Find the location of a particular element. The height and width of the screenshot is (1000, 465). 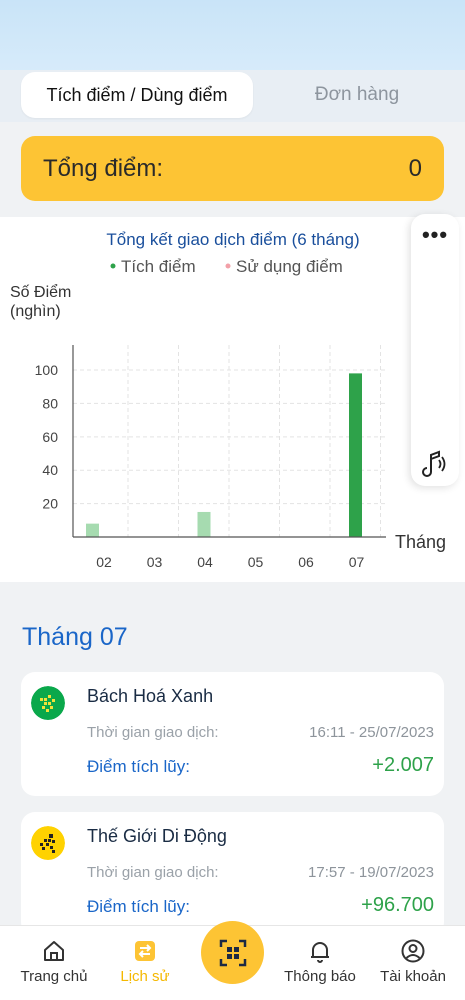

qr-code-icon is located at coordinates (232, 952).